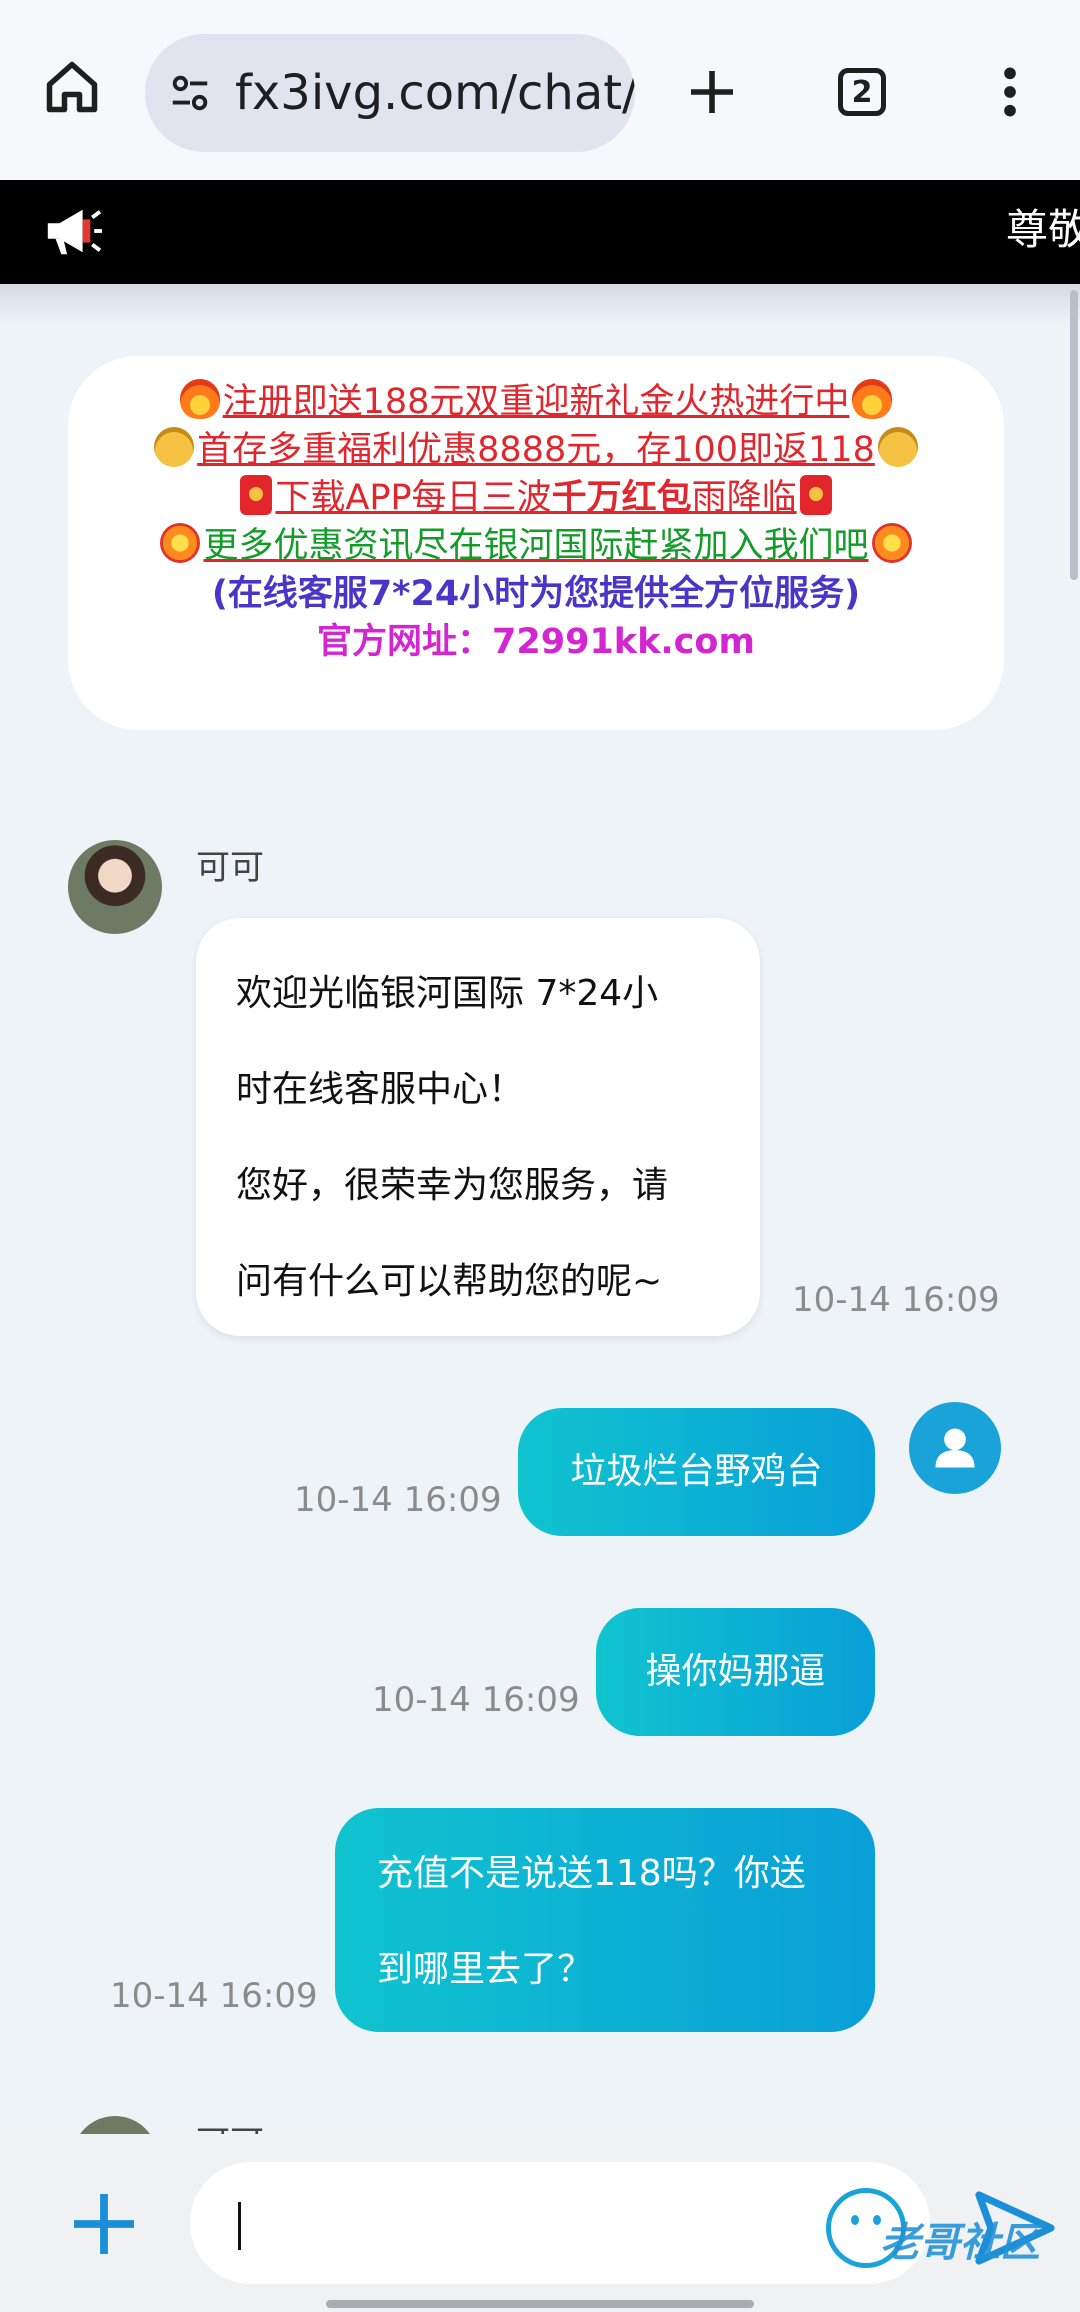  I want to click on user-avatar, so click(955, 1448).